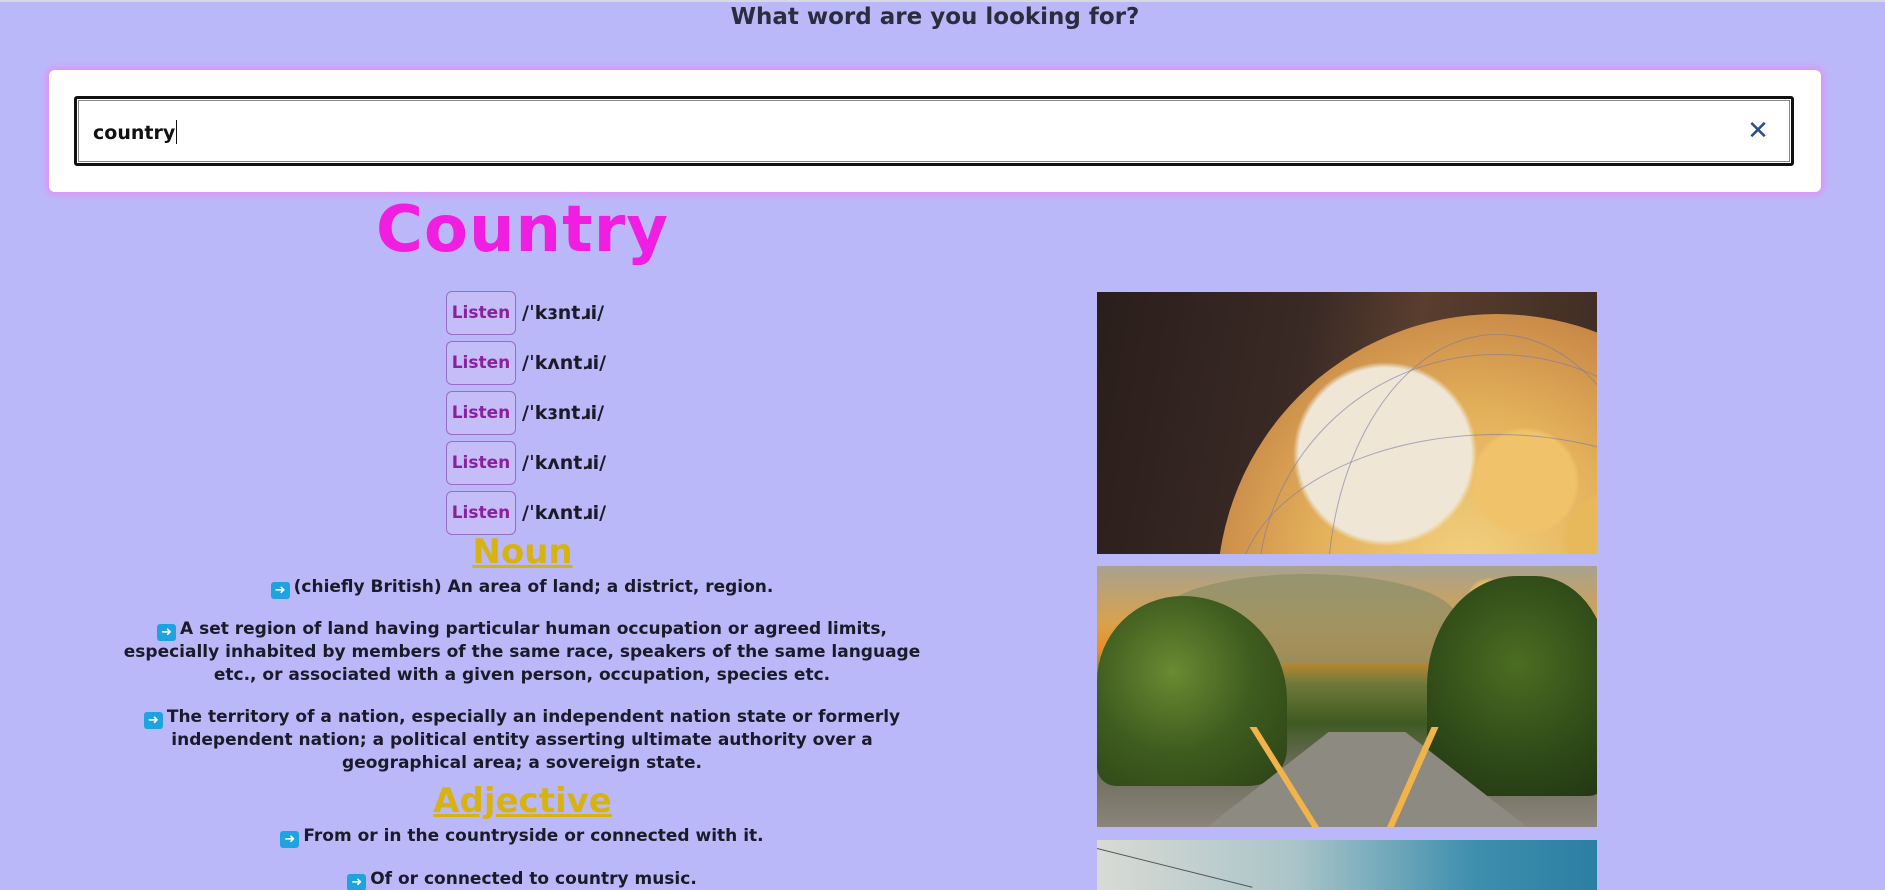 The width and height of the screenshot is (1885, 890). What do you see at coordinates (1758, 131) in the screenshot?
I see `close-icon: ✕` at bounding box center [1758, 131].